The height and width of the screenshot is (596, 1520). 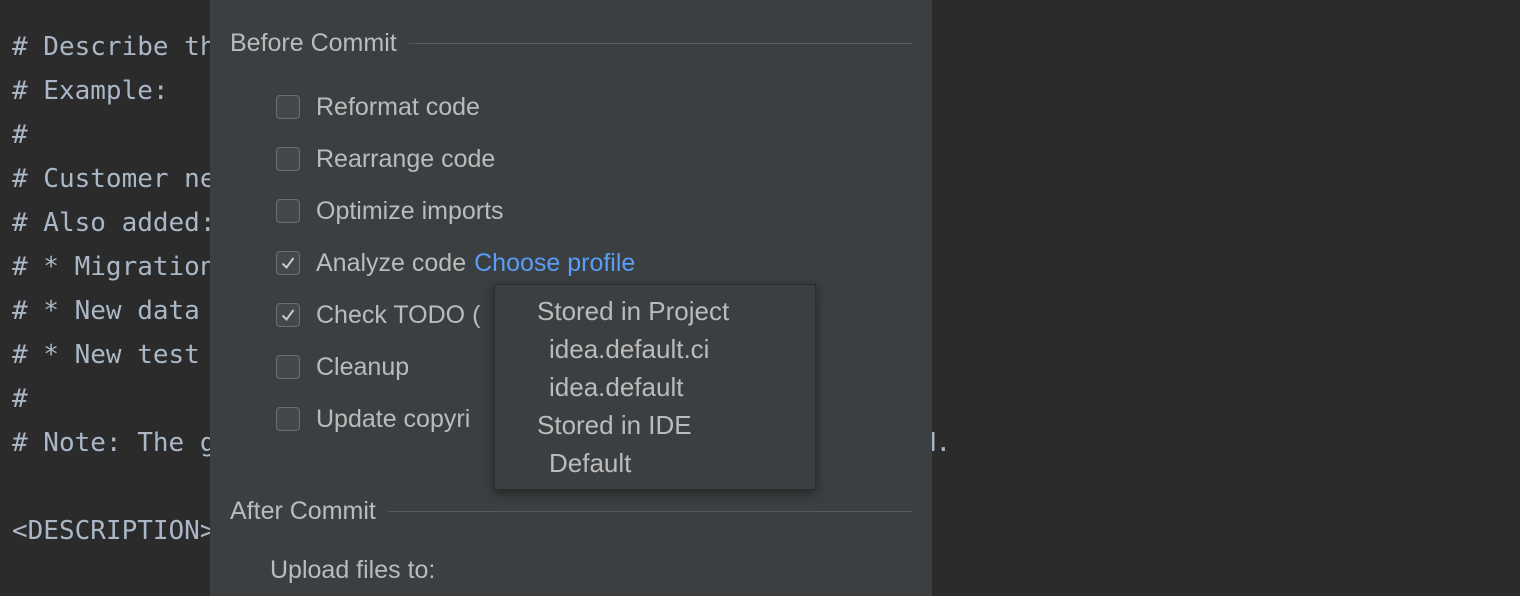 What do you see at coordinates (90, 91) in the screenshot?
I see `code-line-2: # Example:` at bounding box center [90, 91].